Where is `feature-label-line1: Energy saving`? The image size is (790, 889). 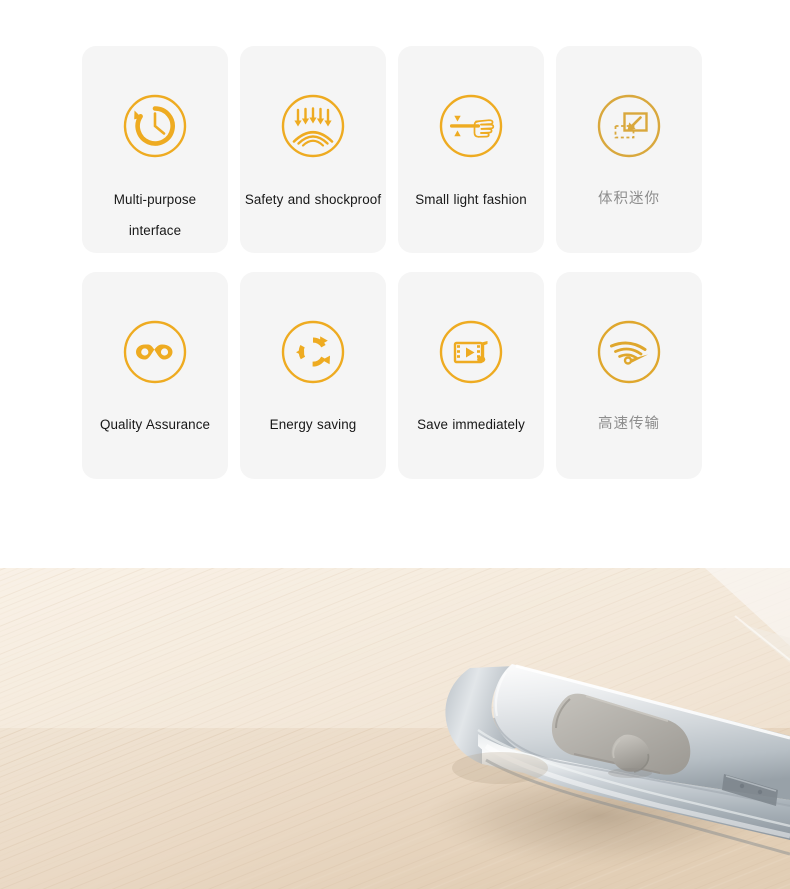 feature-label-line1: Energy saving is located at coordinates (313, 424).